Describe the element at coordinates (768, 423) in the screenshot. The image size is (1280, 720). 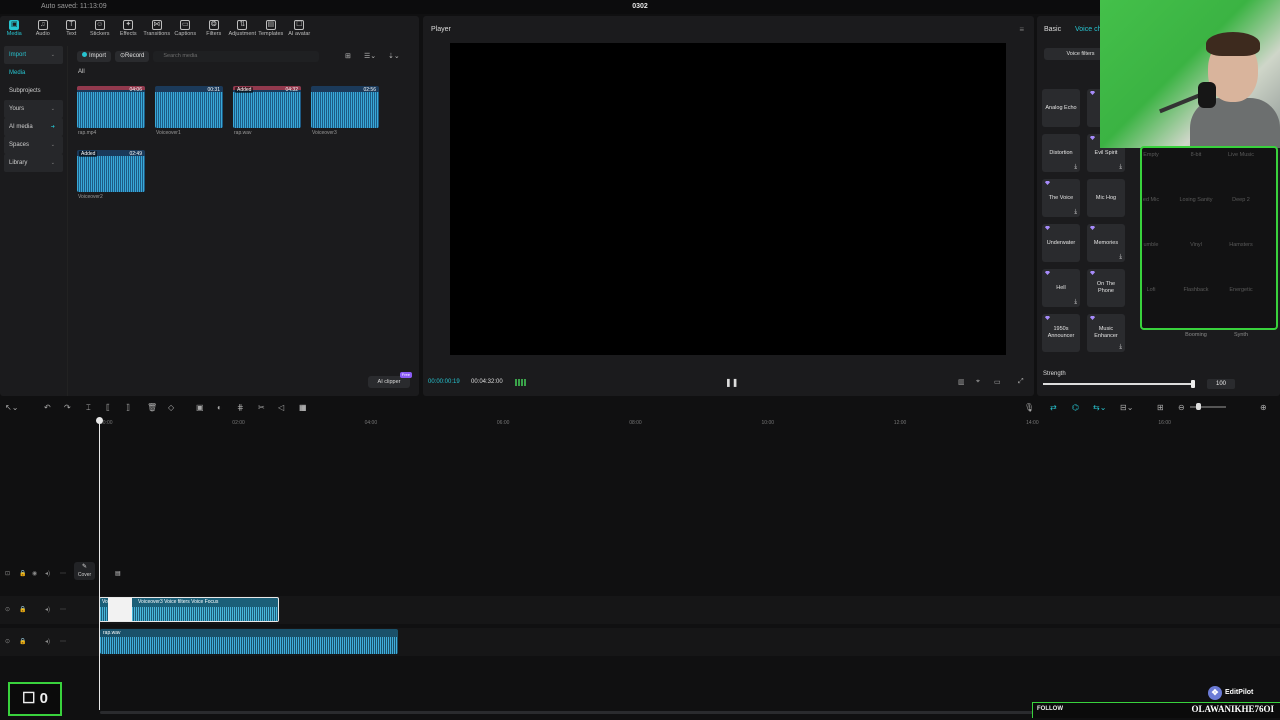
I see `ruler-tick-label: 10:00` at that location.